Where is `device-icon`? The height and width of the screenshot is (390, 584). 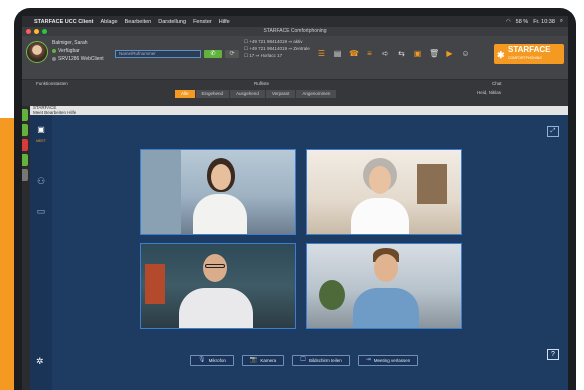 device-icon is located at coordinates (54, 59).